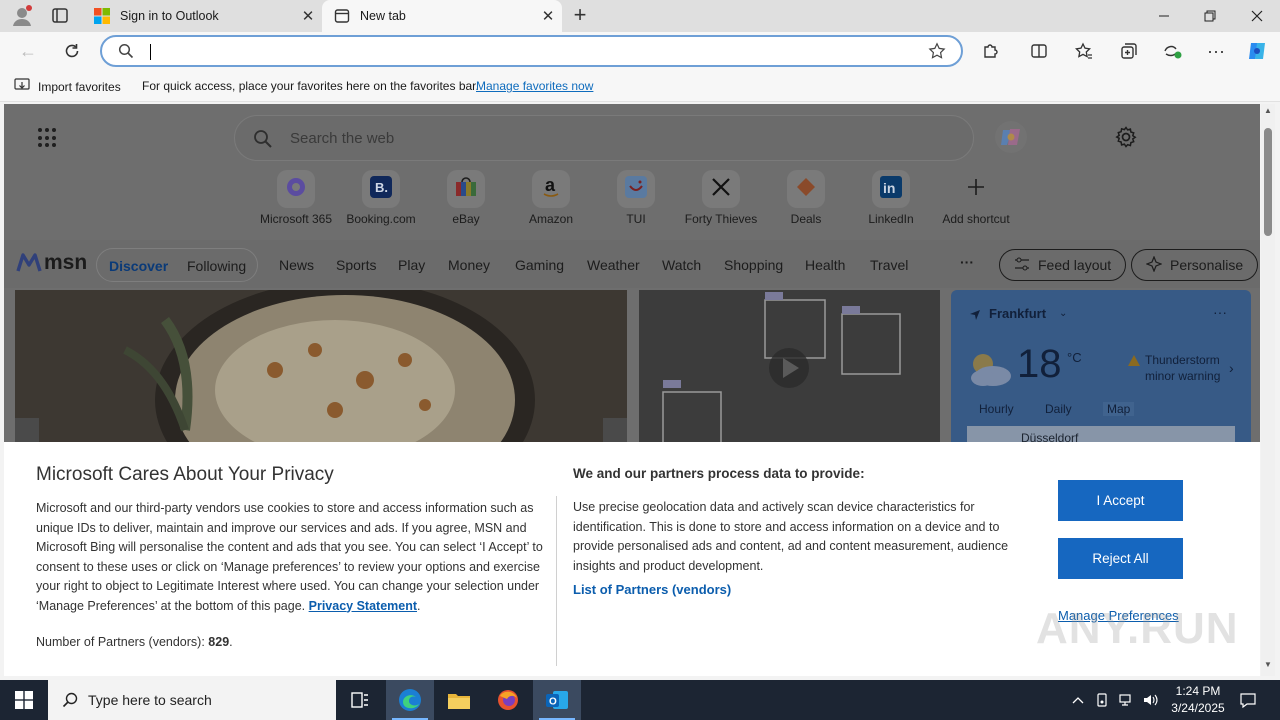  Describe the element at coordinates (534, 86) in the screenshot. I see `manage-favorites-link: Manage favorites now` at that location.